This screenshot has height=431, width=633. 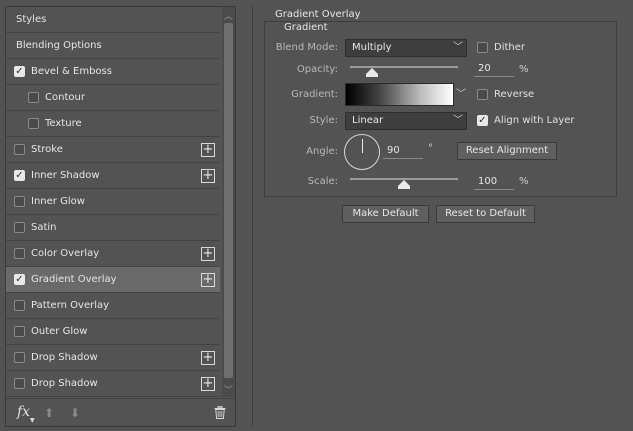 I want to click on style-item-label: Bevel & Emboss, so click(x=71, y=71).